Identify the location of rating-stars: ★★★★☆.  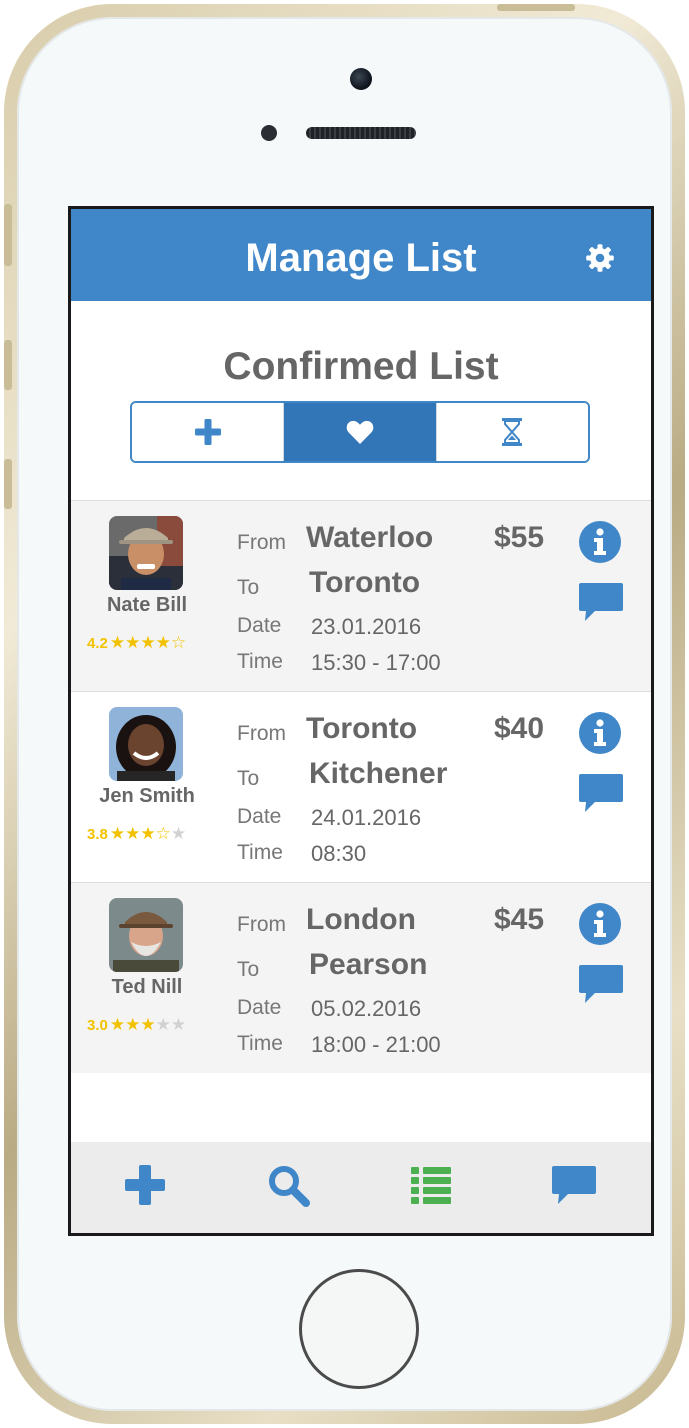
(148, 642).